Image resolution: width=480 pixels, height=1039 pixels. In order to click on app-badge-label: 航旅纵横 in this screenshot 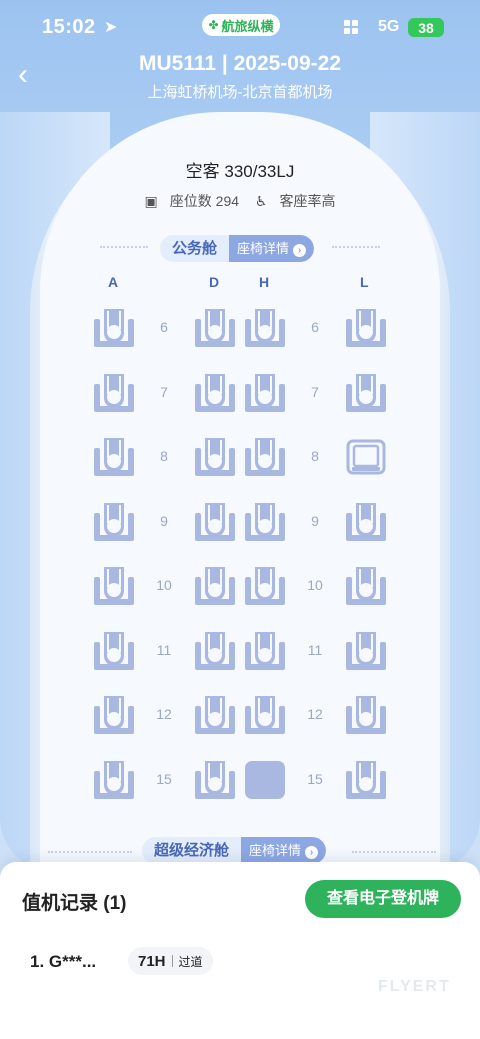, I will do `click(247, 26)`.